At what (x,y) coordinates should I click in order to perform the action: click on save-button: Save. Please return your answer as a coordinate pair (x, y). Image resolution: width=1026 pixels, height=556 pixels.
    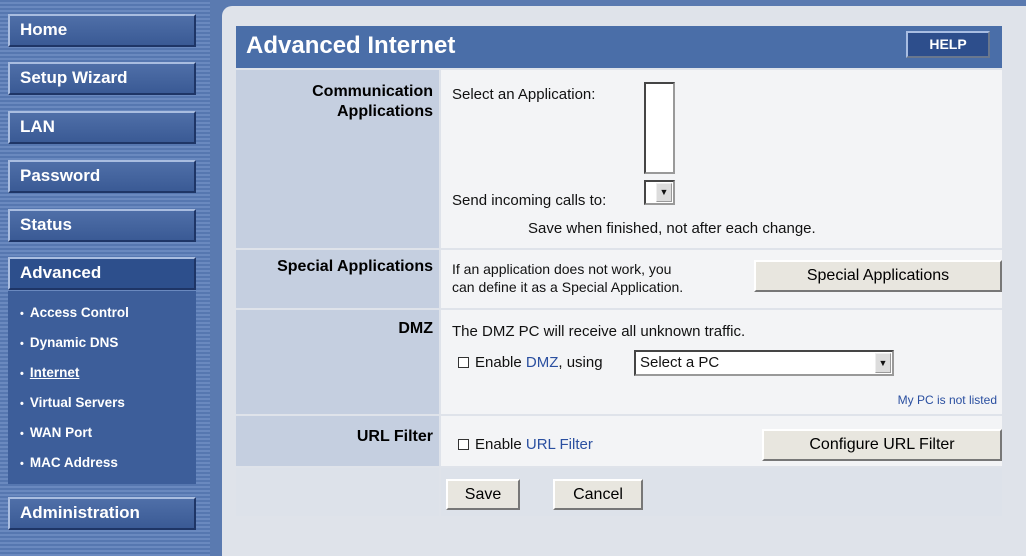
    Looking at the image, I should click on (483, 494).